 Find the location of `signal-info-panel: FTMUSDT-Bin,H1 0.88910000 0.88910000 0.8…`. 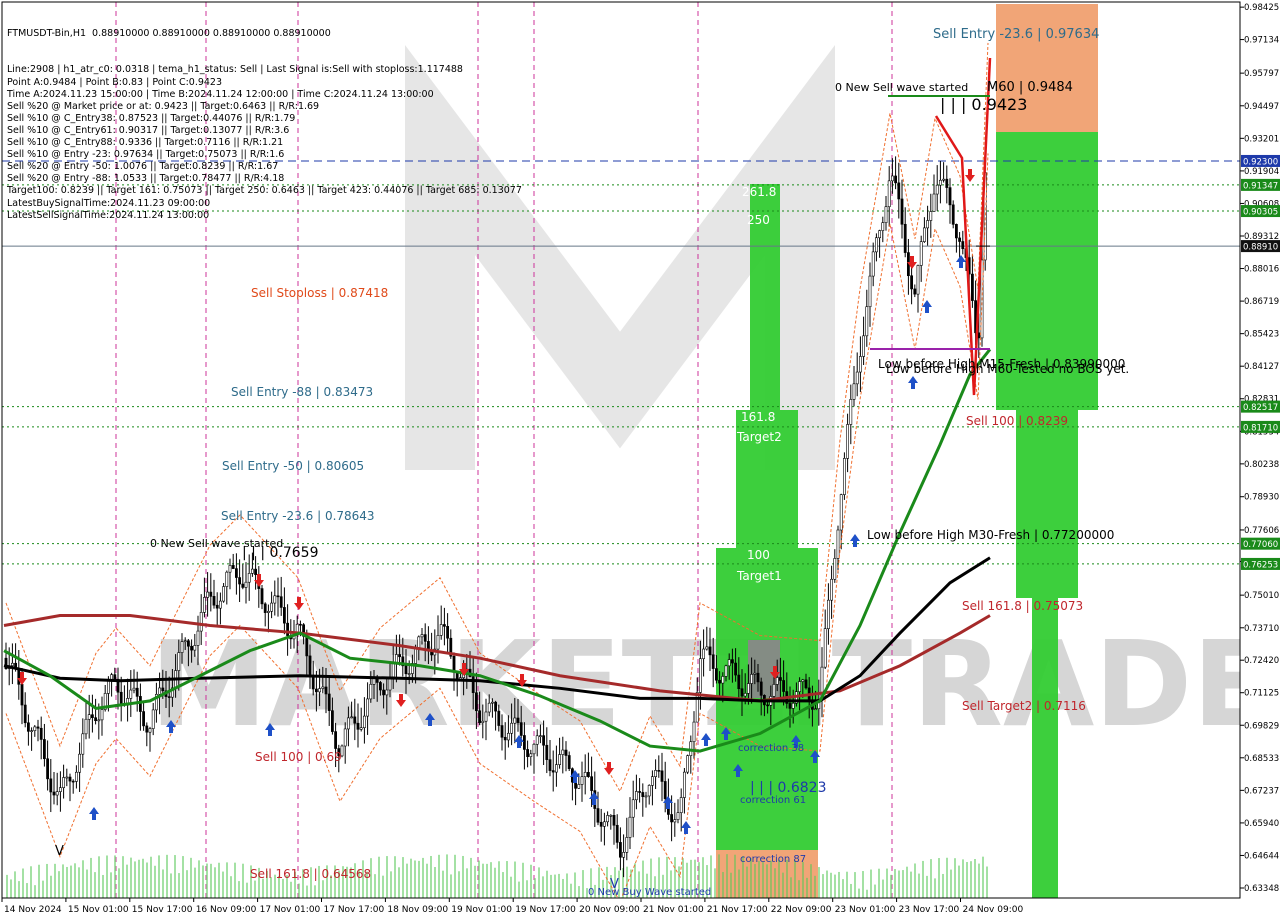

signal-info-panel: FTMUSDT-Bin,H1 0.88910000 0.88910000 0.8… is located at coordinates (264, 113).